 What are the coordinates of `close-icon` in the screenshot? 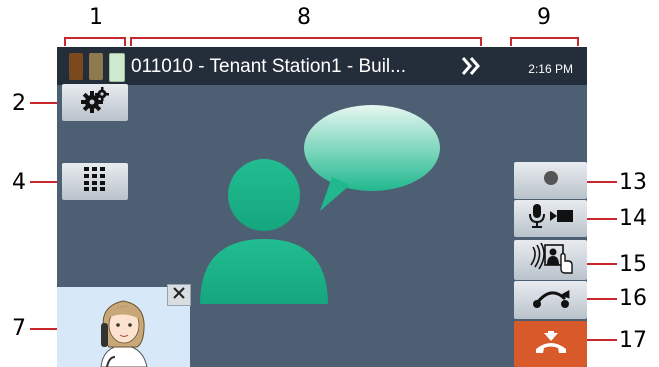 It's located at (179, 295).